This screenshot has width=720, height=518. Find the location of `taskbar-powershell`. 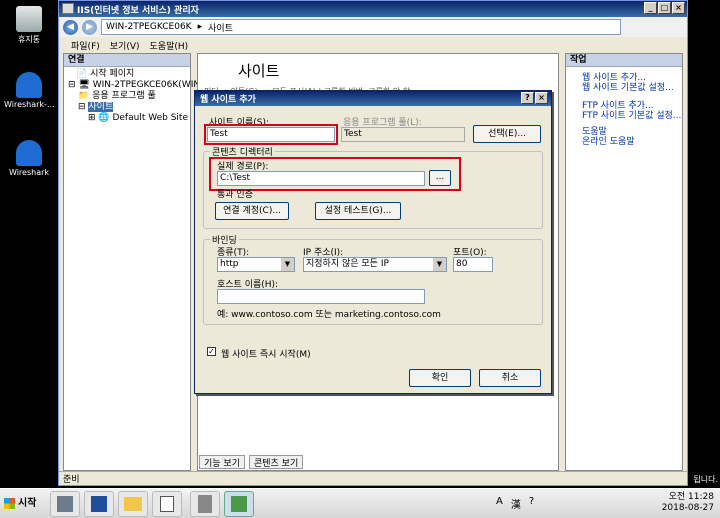

taskbar-powershell is located at coordinates (99, 504).